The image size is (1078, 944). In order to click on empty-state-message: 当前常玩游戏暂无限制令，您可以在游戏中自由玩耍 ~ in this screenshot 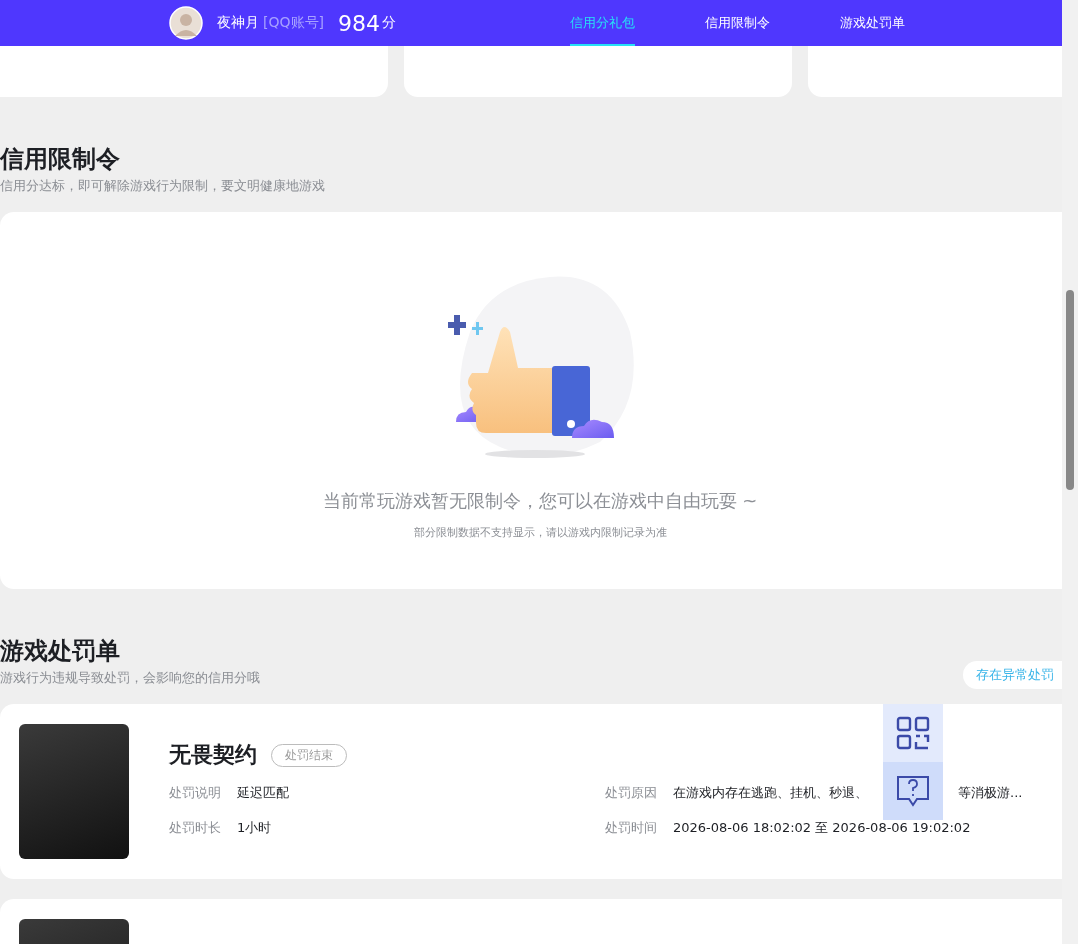, I will do `click(540, 501)`.